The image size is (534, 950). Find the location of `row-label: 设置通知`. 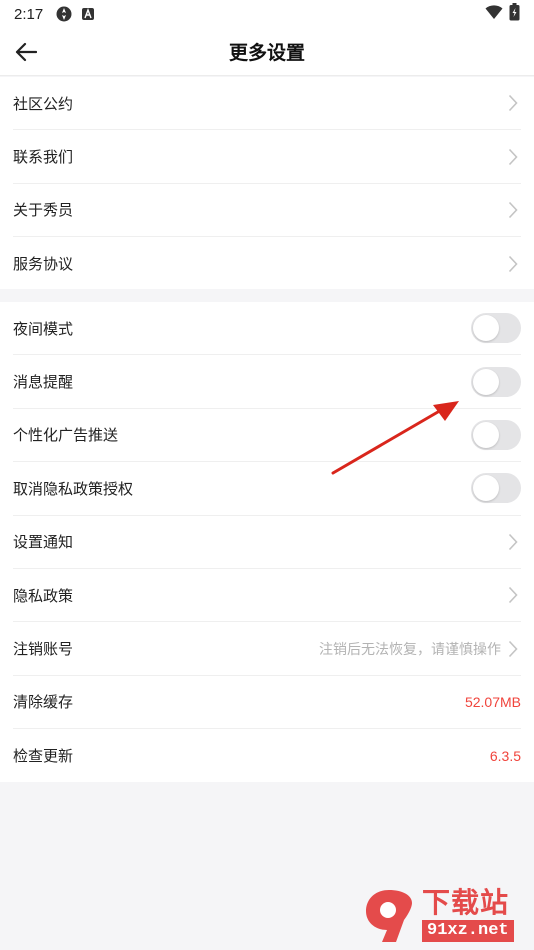

row-label: 设置通知 is located at coordinates (43, 542).